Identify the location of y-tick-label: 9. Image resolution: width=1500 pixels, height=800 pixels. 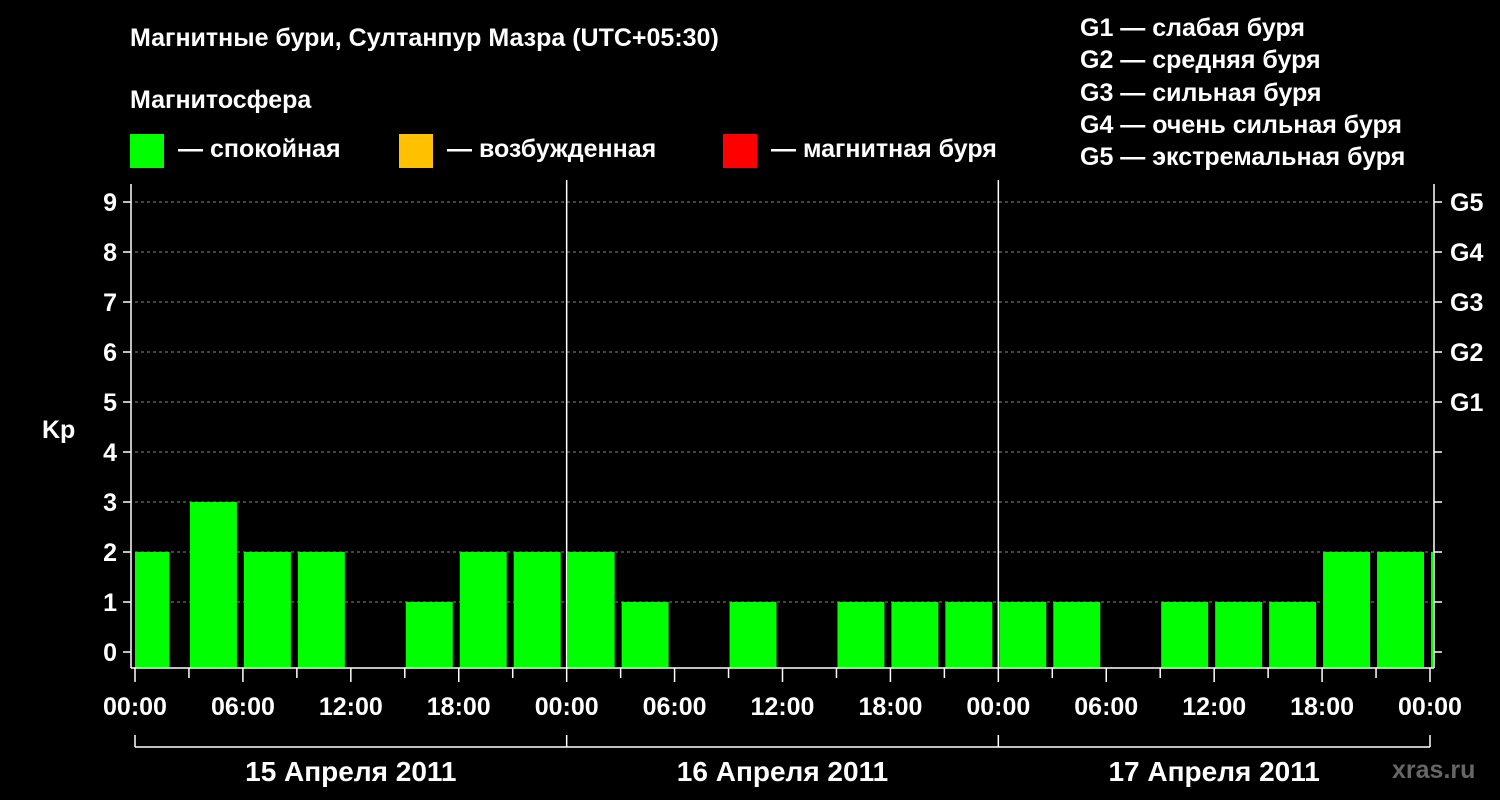
(110, 203).